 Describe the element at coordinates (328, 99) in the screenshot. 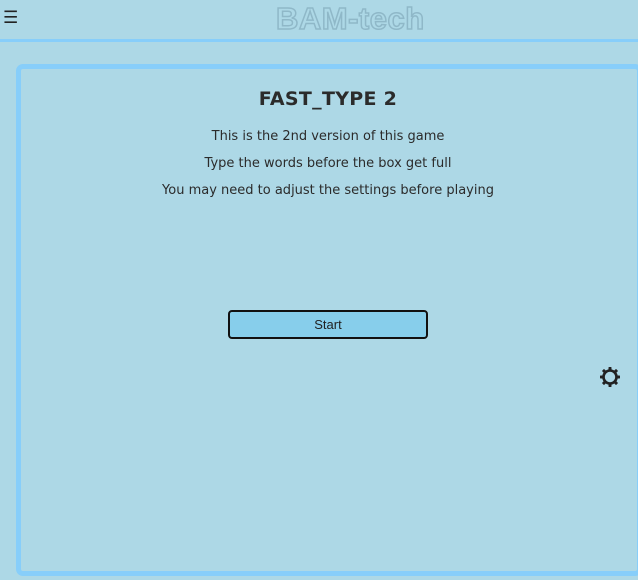

I see `game-title: FAST_TYPE 2` at that location.